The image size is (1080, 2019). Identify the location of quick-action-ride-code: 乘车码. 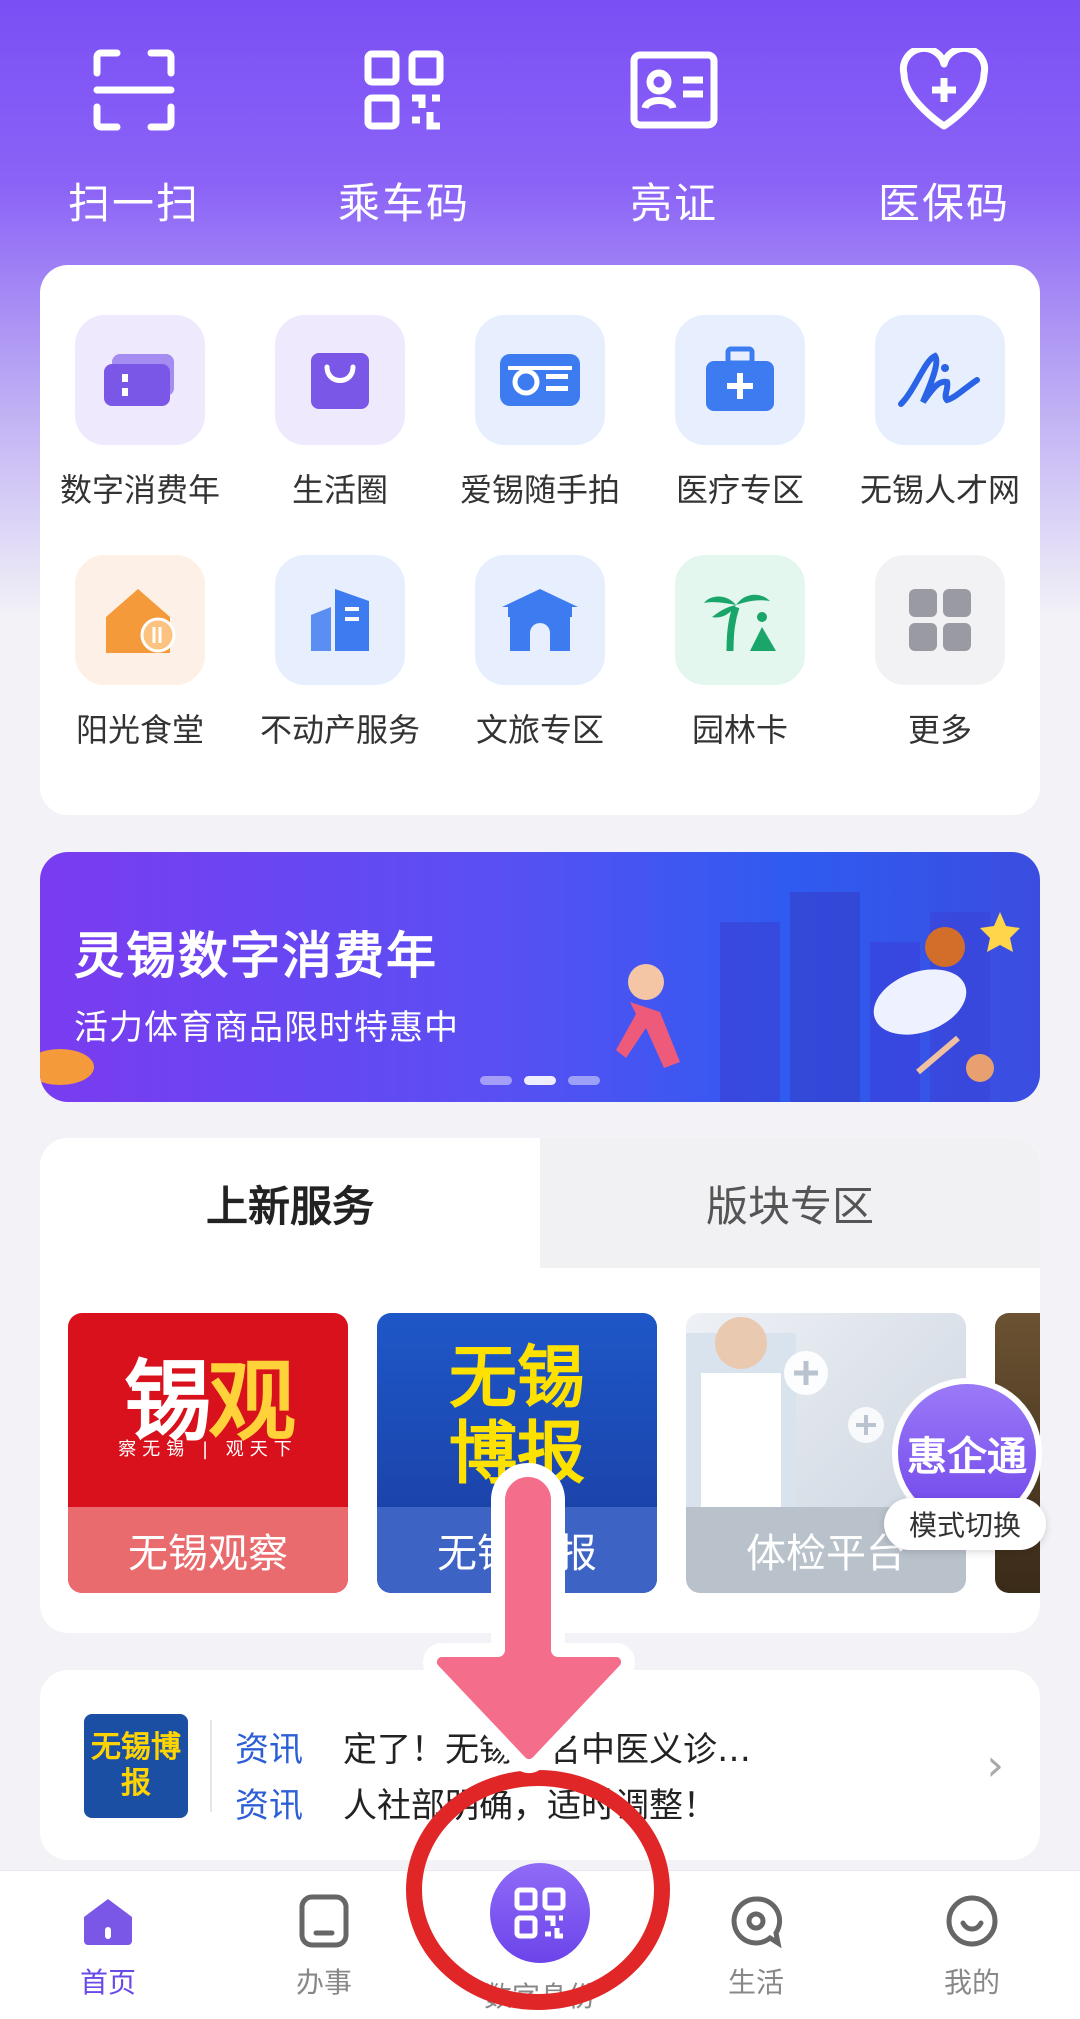
(404, 135).